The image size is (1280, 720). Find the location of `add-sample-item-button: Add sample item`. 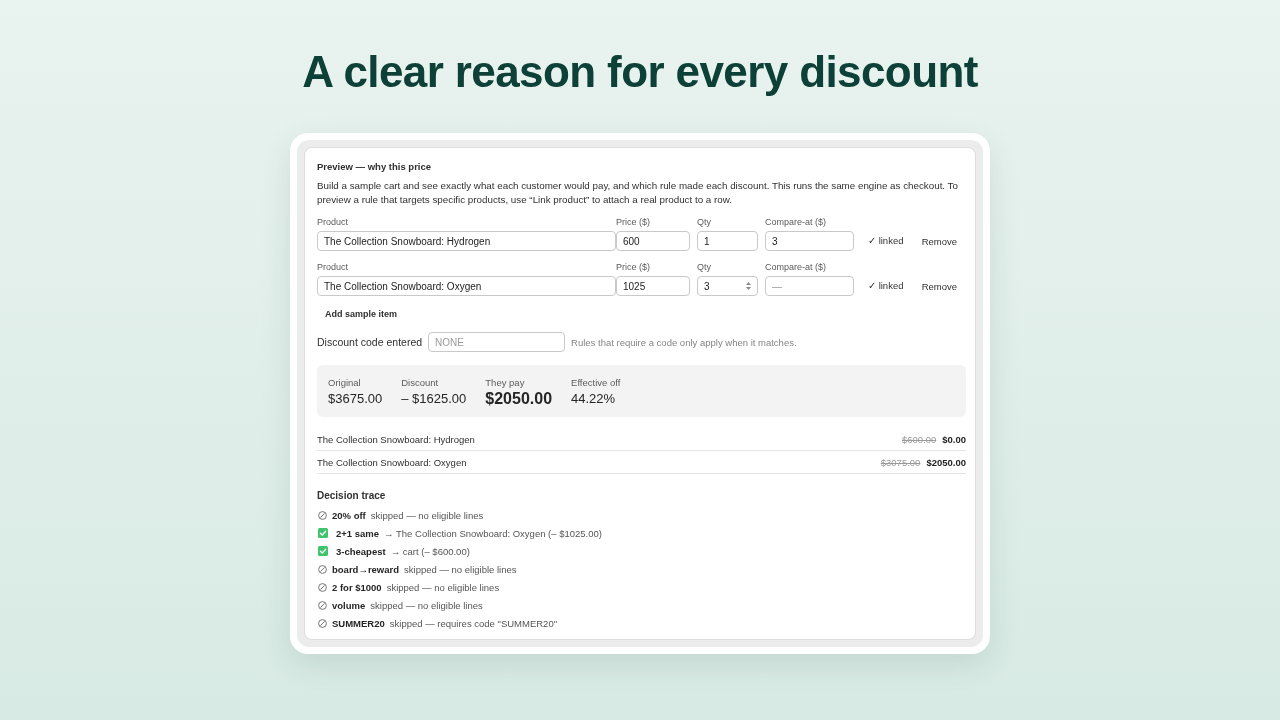

add-sample-item-button: Add sample item is located at coordinates (361, 314).